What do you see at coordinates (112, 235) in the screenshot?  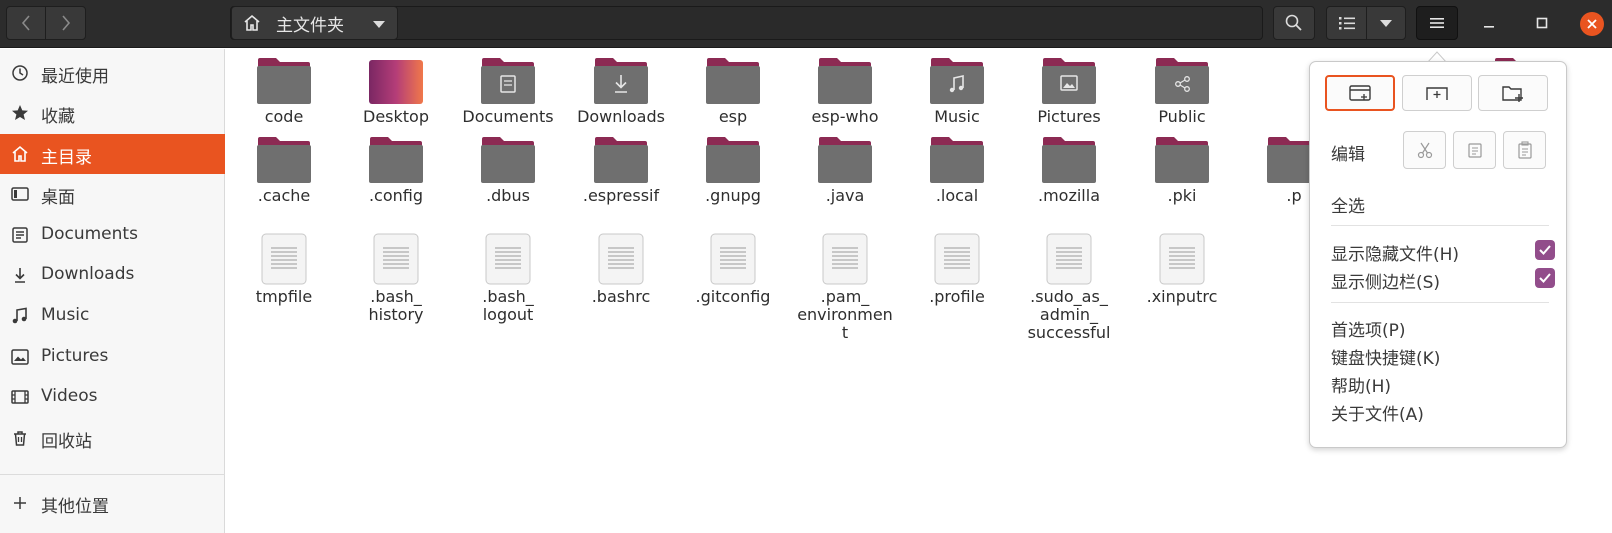 I see `sidebar-item-documents: Documents` at bounding box center [112, 235].